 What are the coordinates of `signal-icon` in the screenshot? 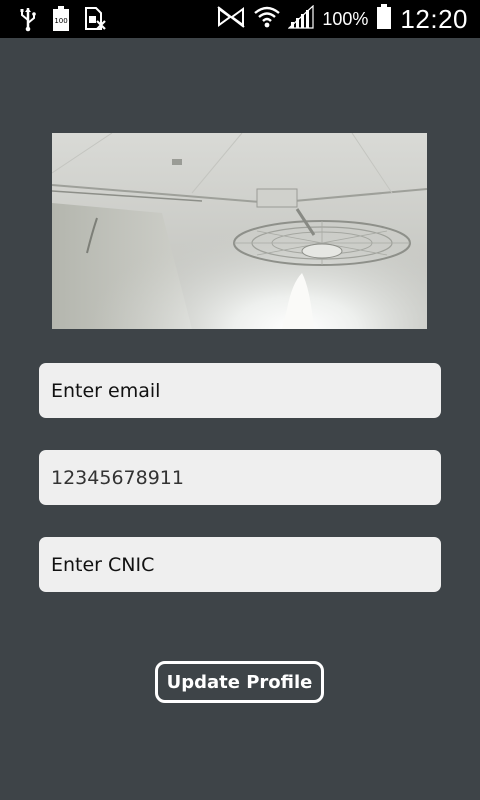 It's located at (300, 18).